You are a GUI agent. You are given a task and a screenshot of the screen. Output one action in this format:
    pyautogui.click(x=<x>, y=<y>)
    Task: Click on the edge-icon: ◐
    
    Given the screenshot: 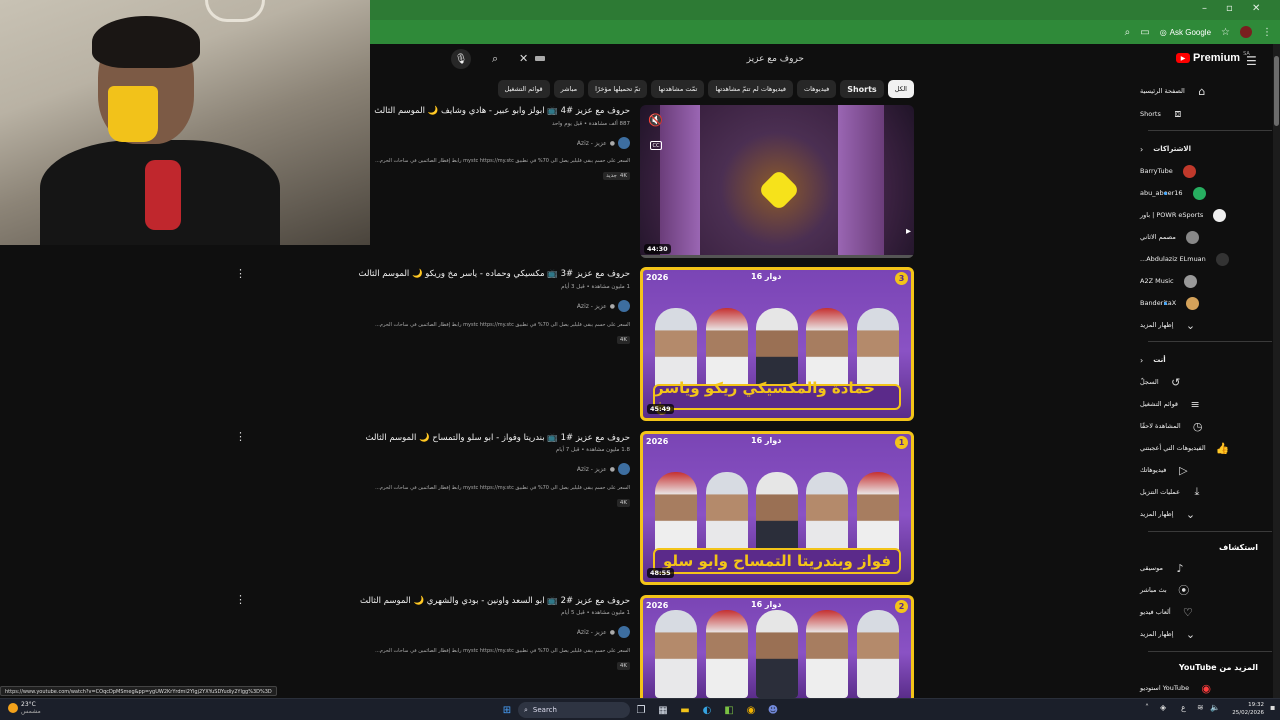 What is the action you would take?
    pyautogui.click(x=707, y=710)
    